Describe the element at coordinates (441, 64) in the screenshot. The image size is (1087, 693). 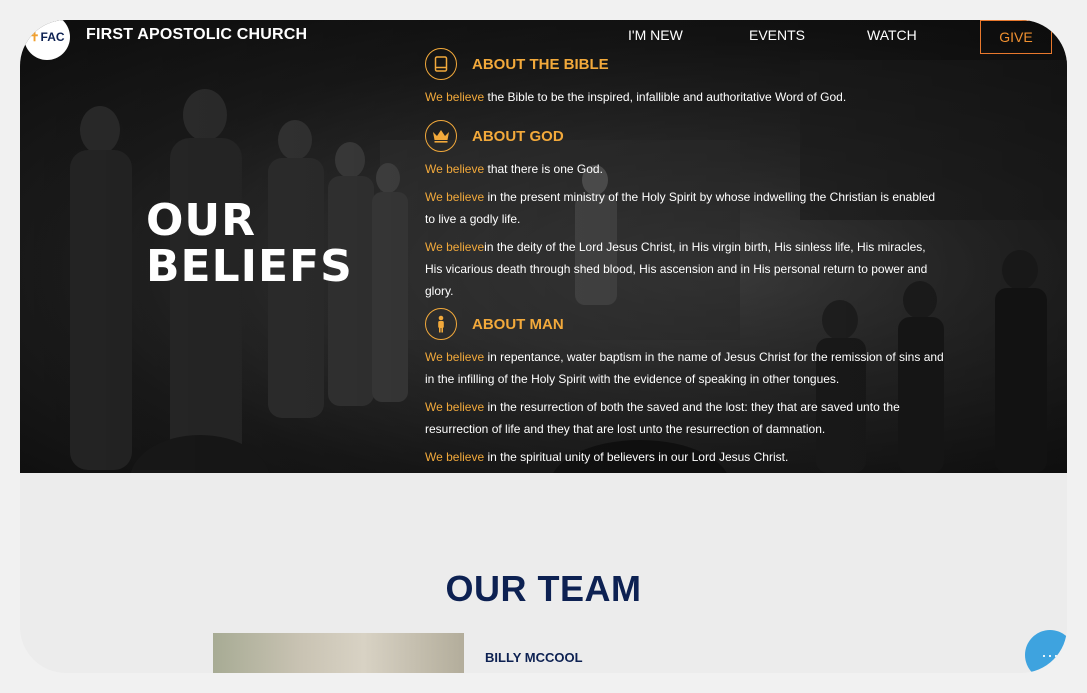
I see `book-icon` at that location.